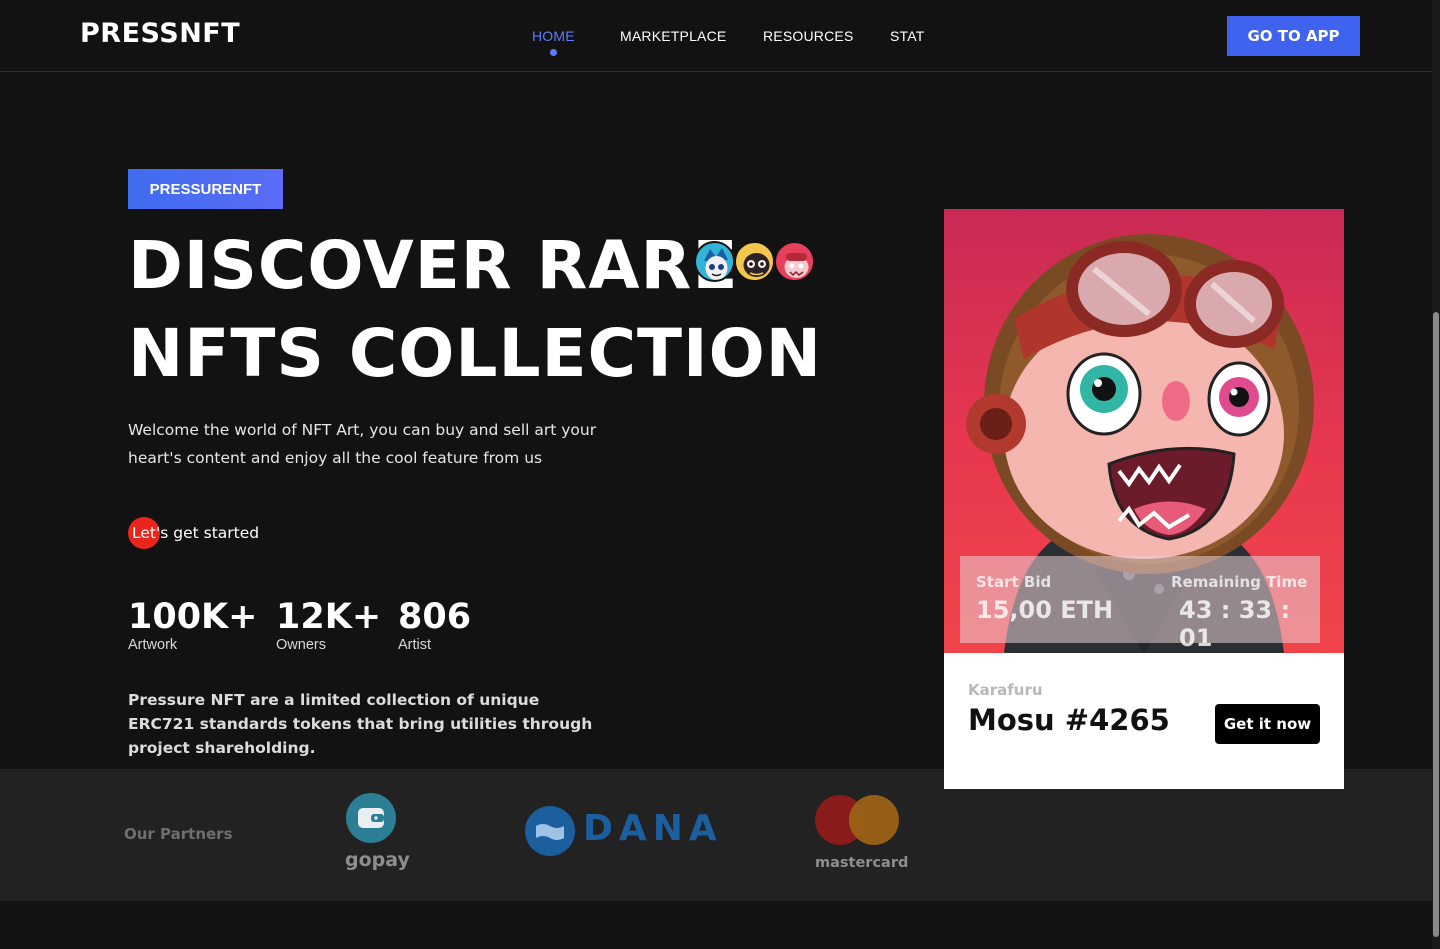  I want to click on get-started-rest: s get started, so click(210, 533).